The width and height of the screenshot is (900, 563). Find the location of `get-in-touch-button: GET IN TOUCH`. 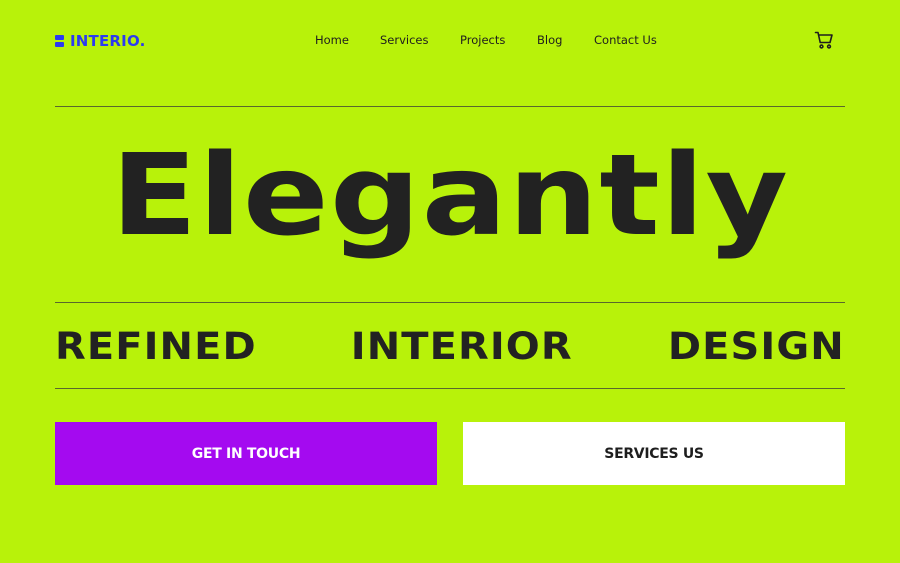

get-in-touch-button: GET IN TOUCH is located at coordinates (246, 453).